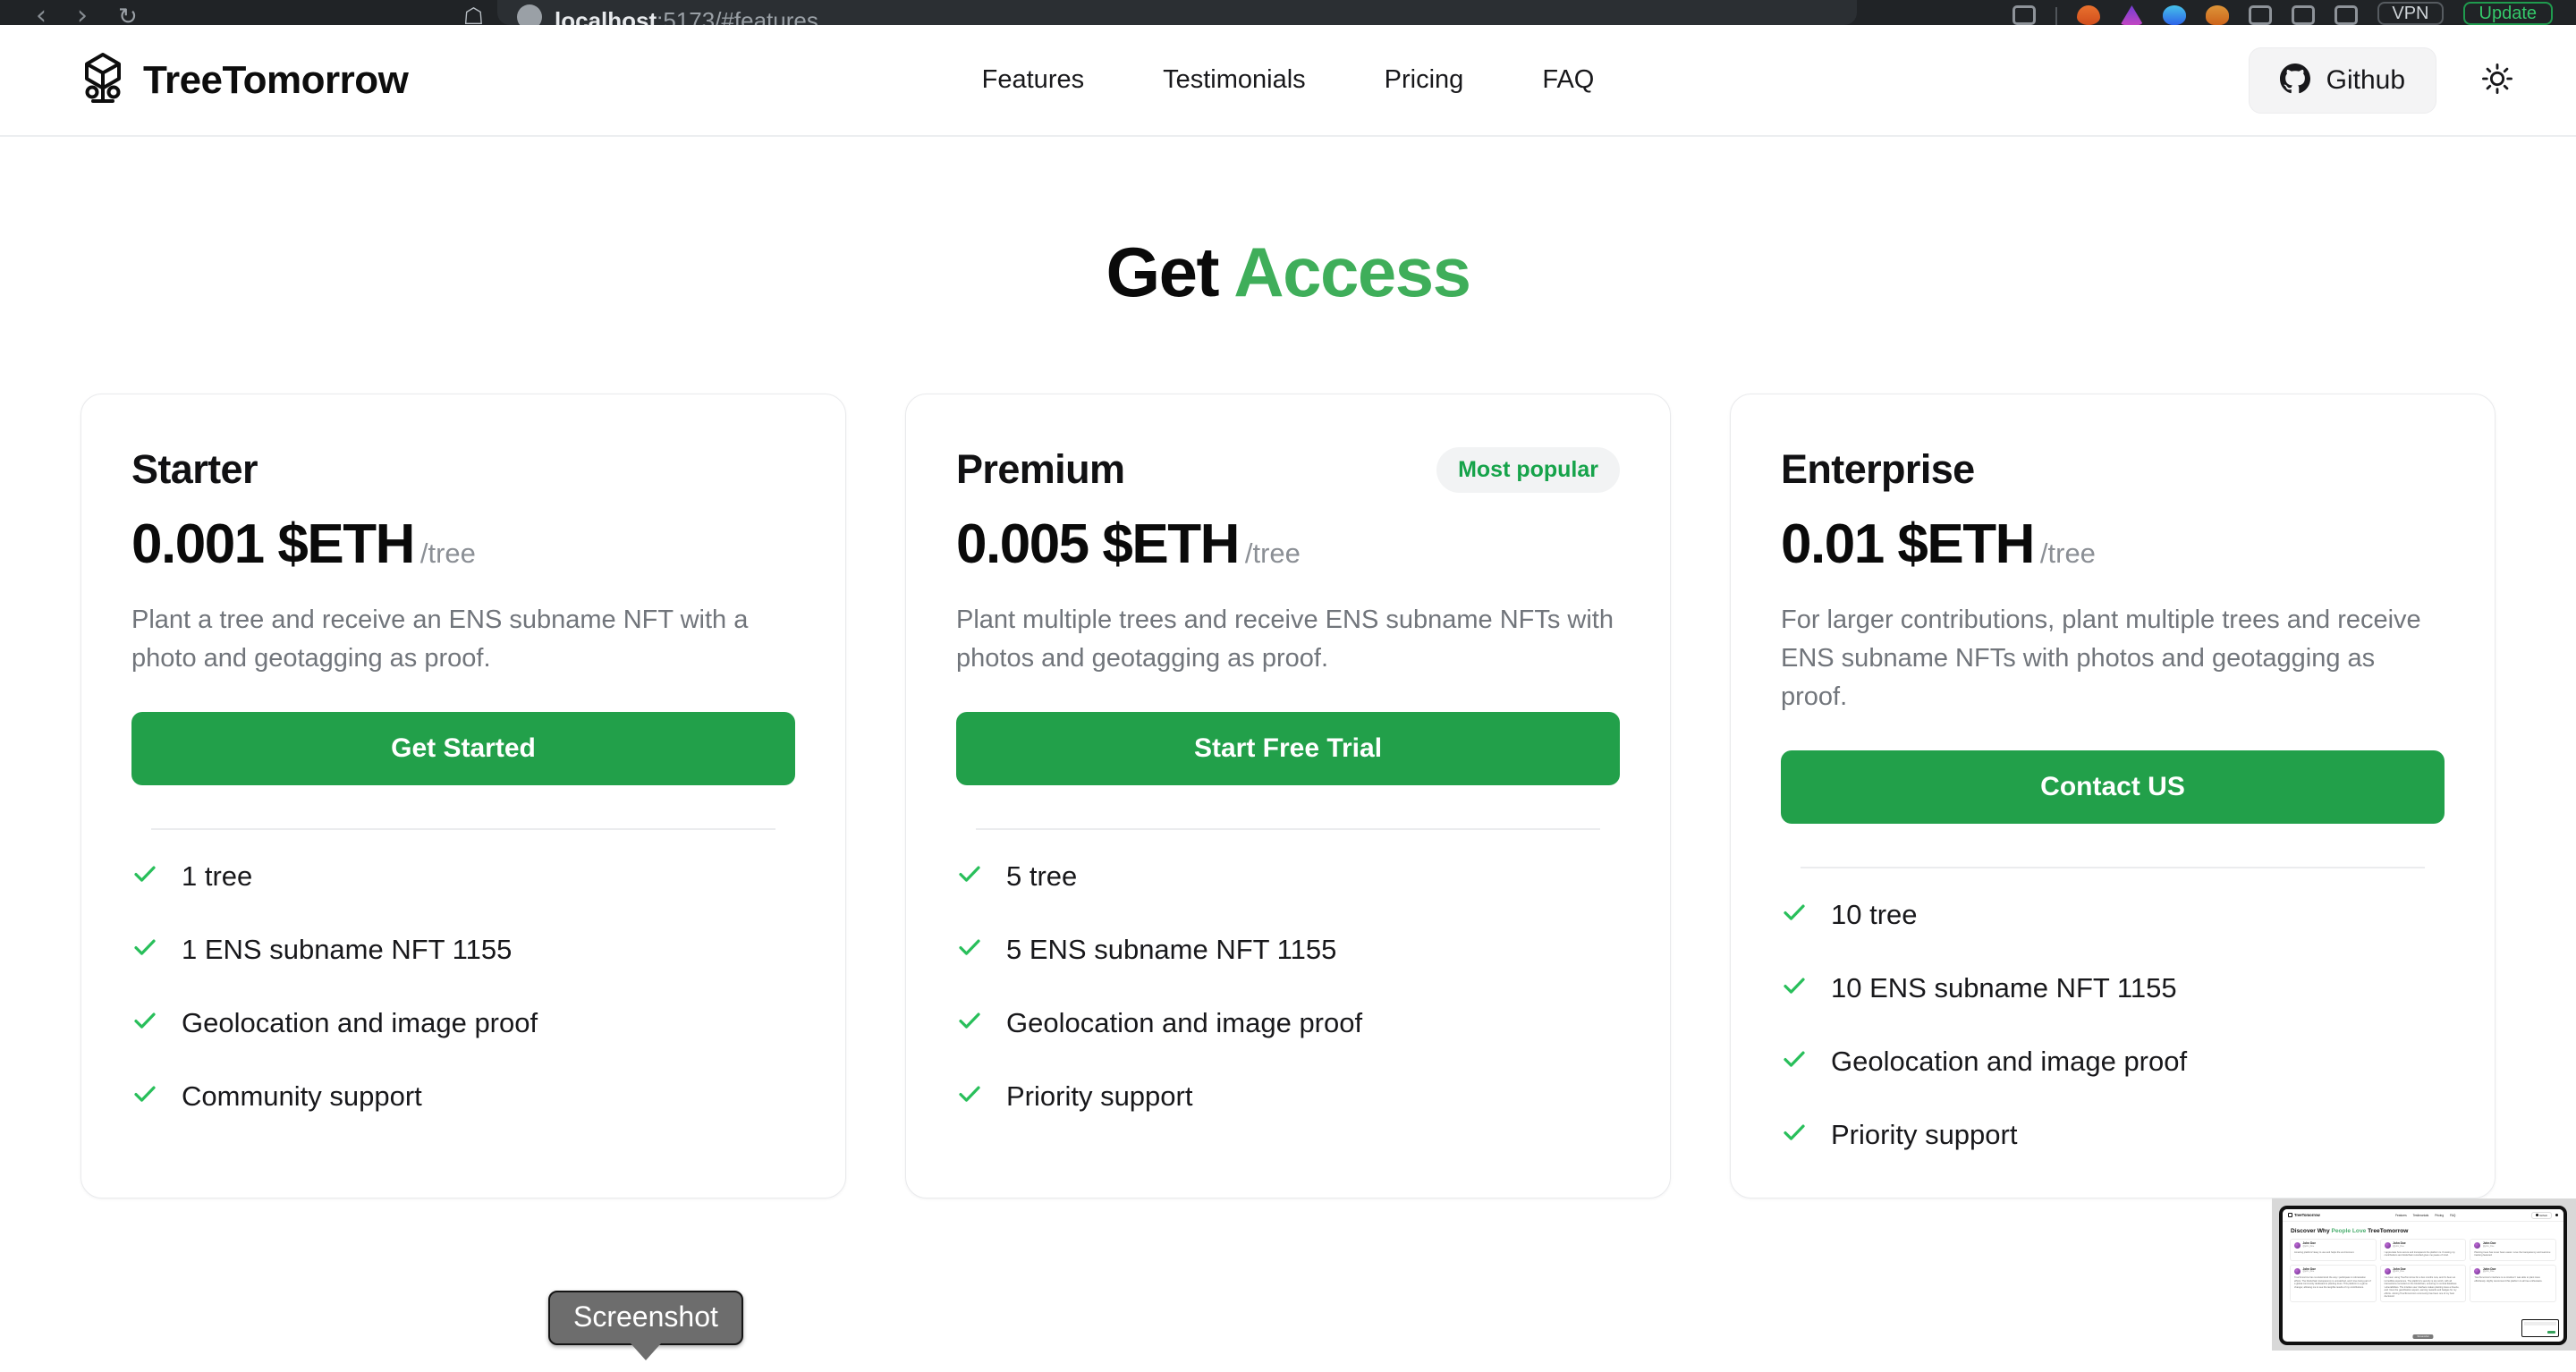  I want to click on reload-icon: ↻, so click(128, 14).